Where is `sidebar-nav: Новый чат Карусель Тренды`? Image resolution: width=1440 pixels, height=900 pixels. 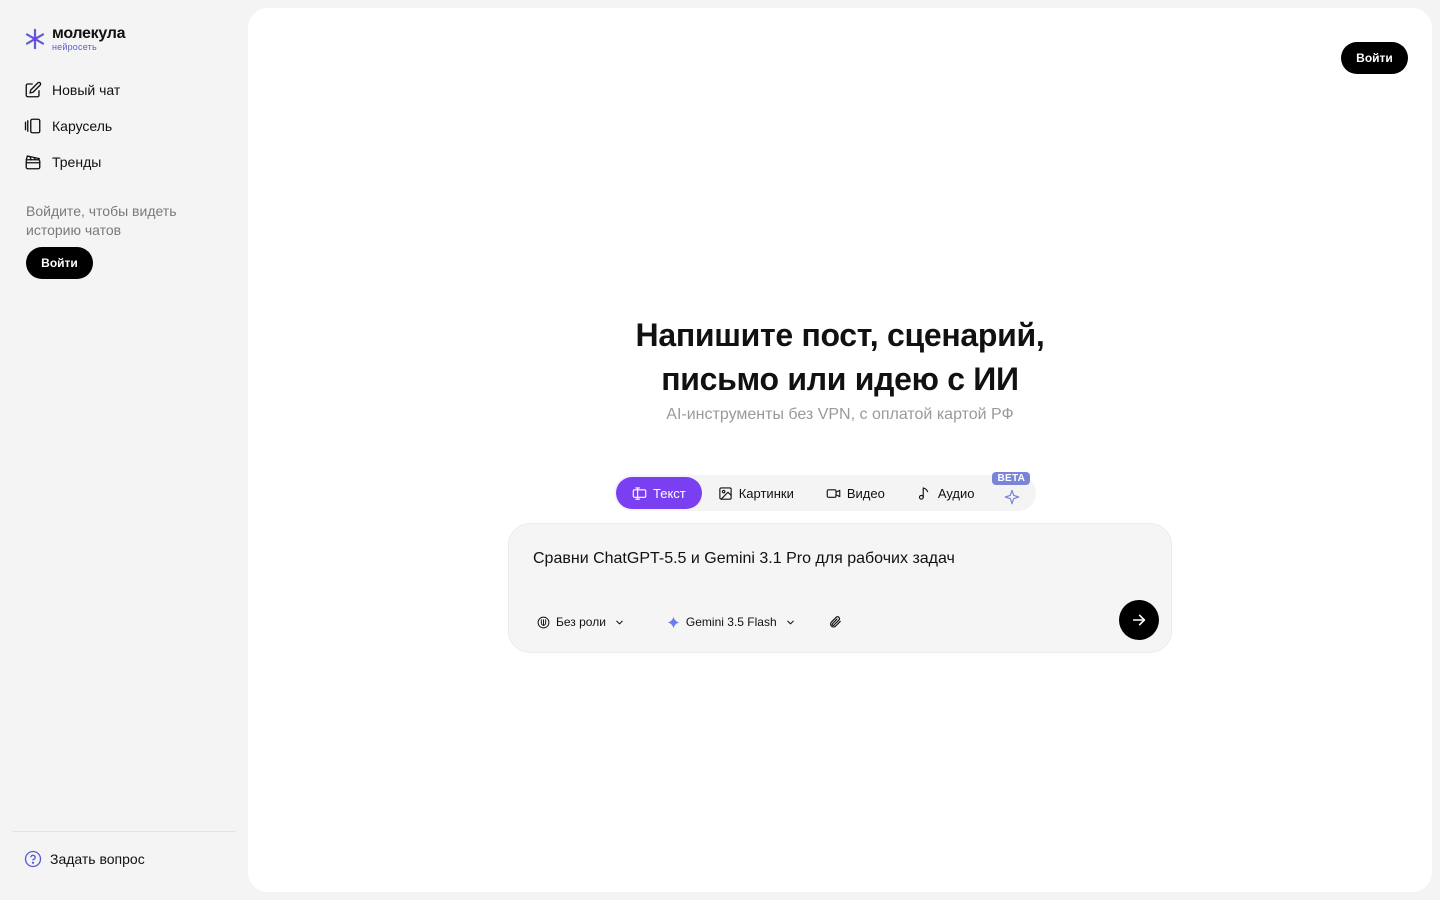 sidebar-nav: Новый чат Карусель Тренды is located at coordinates (72, 126).